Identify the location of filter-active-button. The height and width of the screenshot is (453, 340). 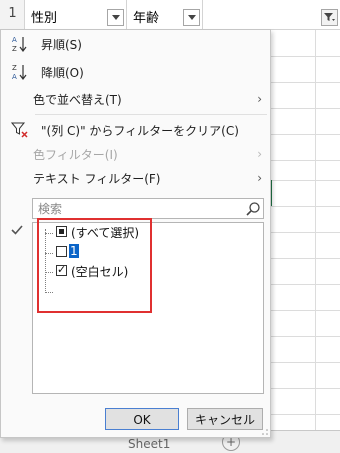
(329, 17).